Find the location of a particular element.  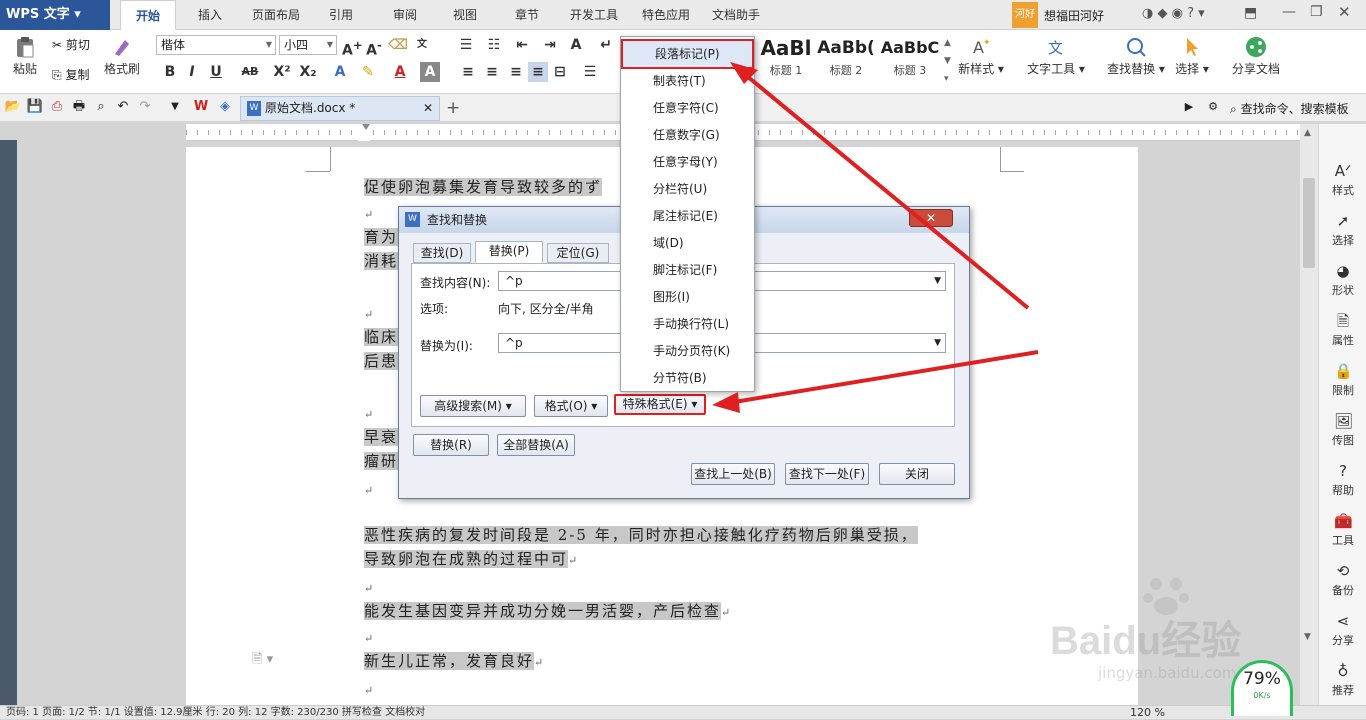

style-heading-1: AaBl 标题 1 is located at coordinates (786, 58).